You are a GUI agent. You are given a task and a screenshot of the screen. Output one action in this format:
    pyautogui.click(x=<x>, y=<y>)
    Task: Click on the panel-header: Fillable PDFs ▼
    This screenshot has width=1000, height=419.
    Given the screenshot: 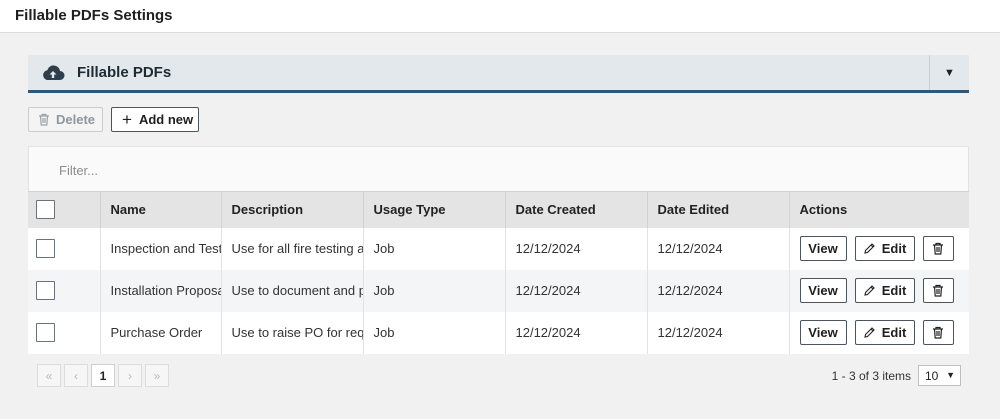 What is the action you would take?
    pyautogui.click(x=498, y=74)
    